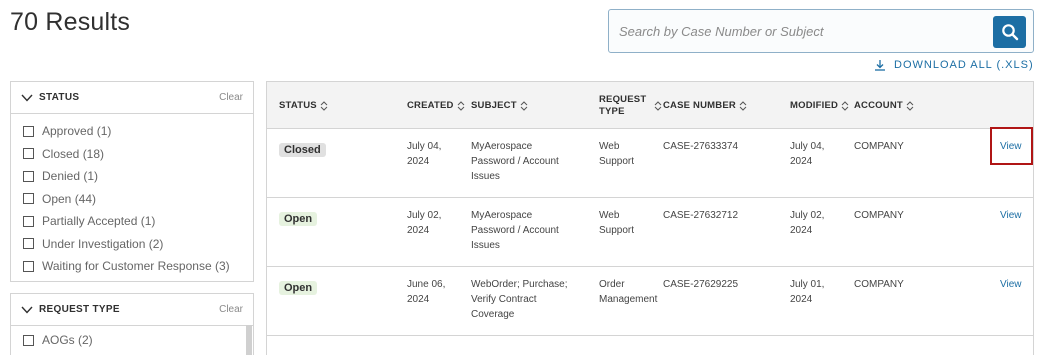 The height and width of the screenshot is (355, 1043). I want to click on modified-date-line: July 01,, so click(807, 284).